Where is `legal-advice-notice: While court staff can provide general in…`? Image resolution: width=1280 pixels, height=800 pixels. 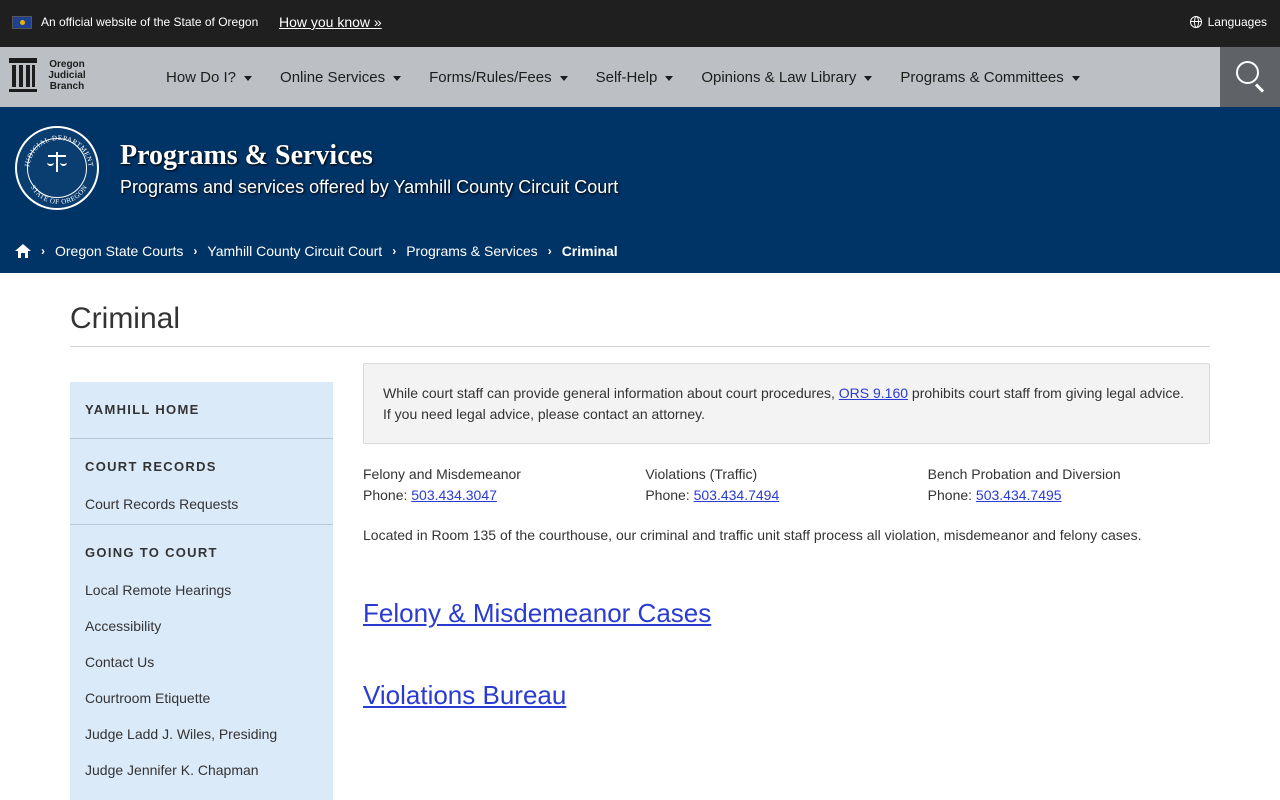
legal-advice-notice: While court staff can provide general in… is located at coordinates (786, 403).